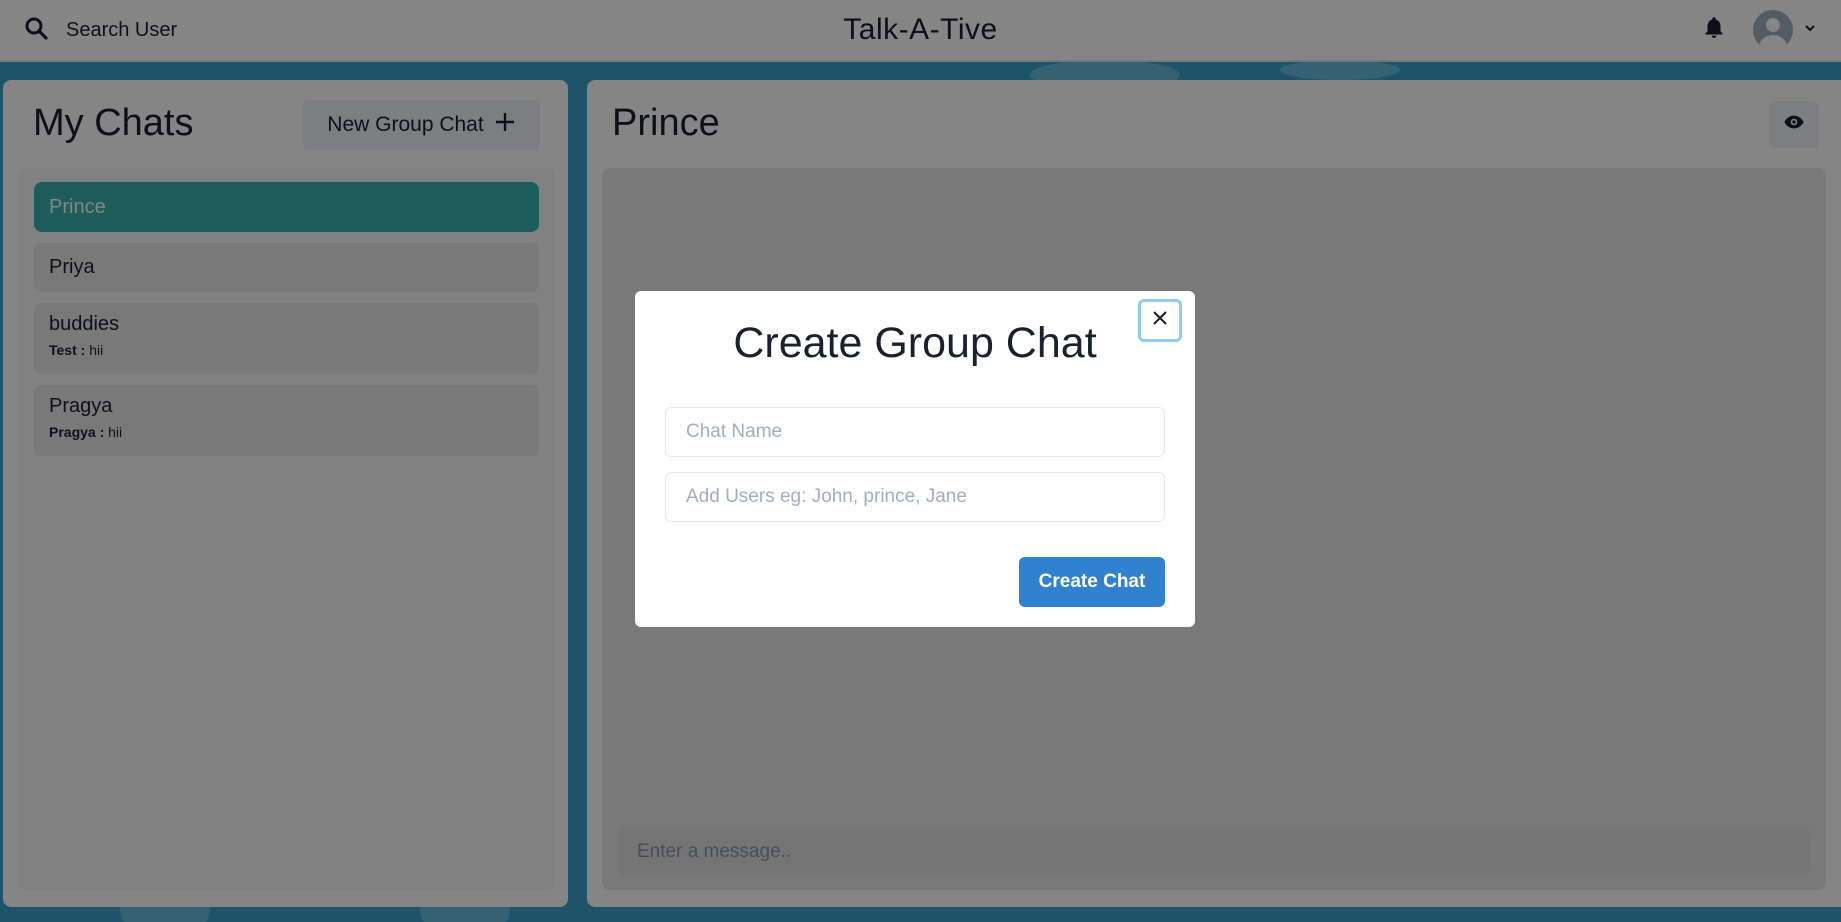 This screenshot has width=1841, height=922. Describe the element at coordinates (1092, 582) in the screenshot. I see `create-chat-button: Create Chat` at that location.